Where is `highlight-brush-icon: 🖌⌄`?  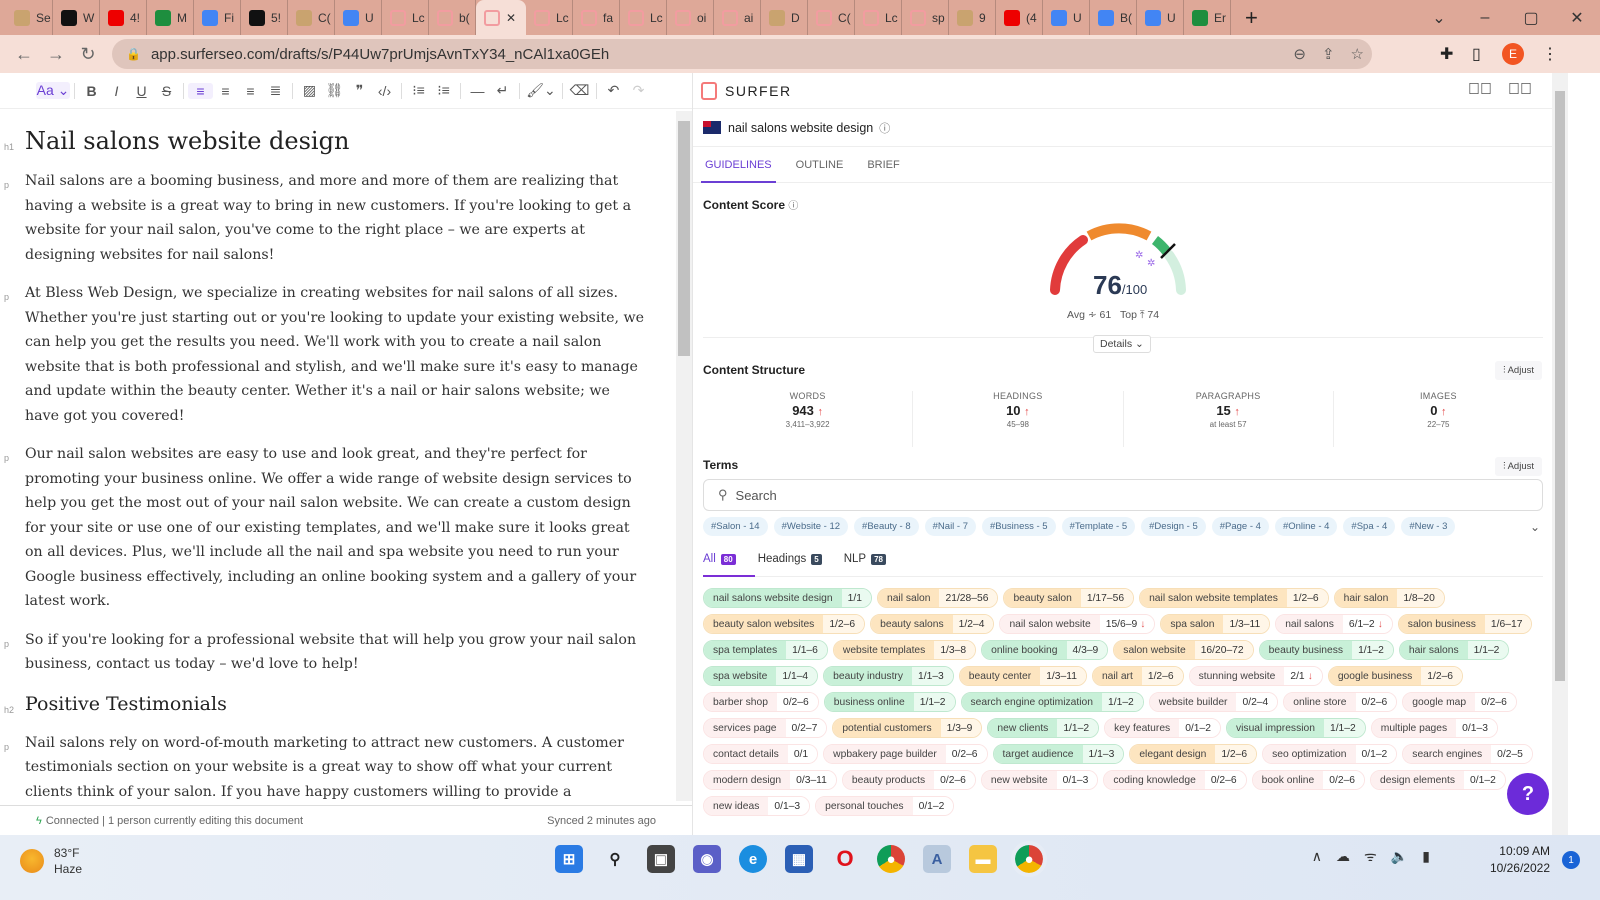
highlight-brush-icon: 🖌⌄ is located at coordinates (541, 90).